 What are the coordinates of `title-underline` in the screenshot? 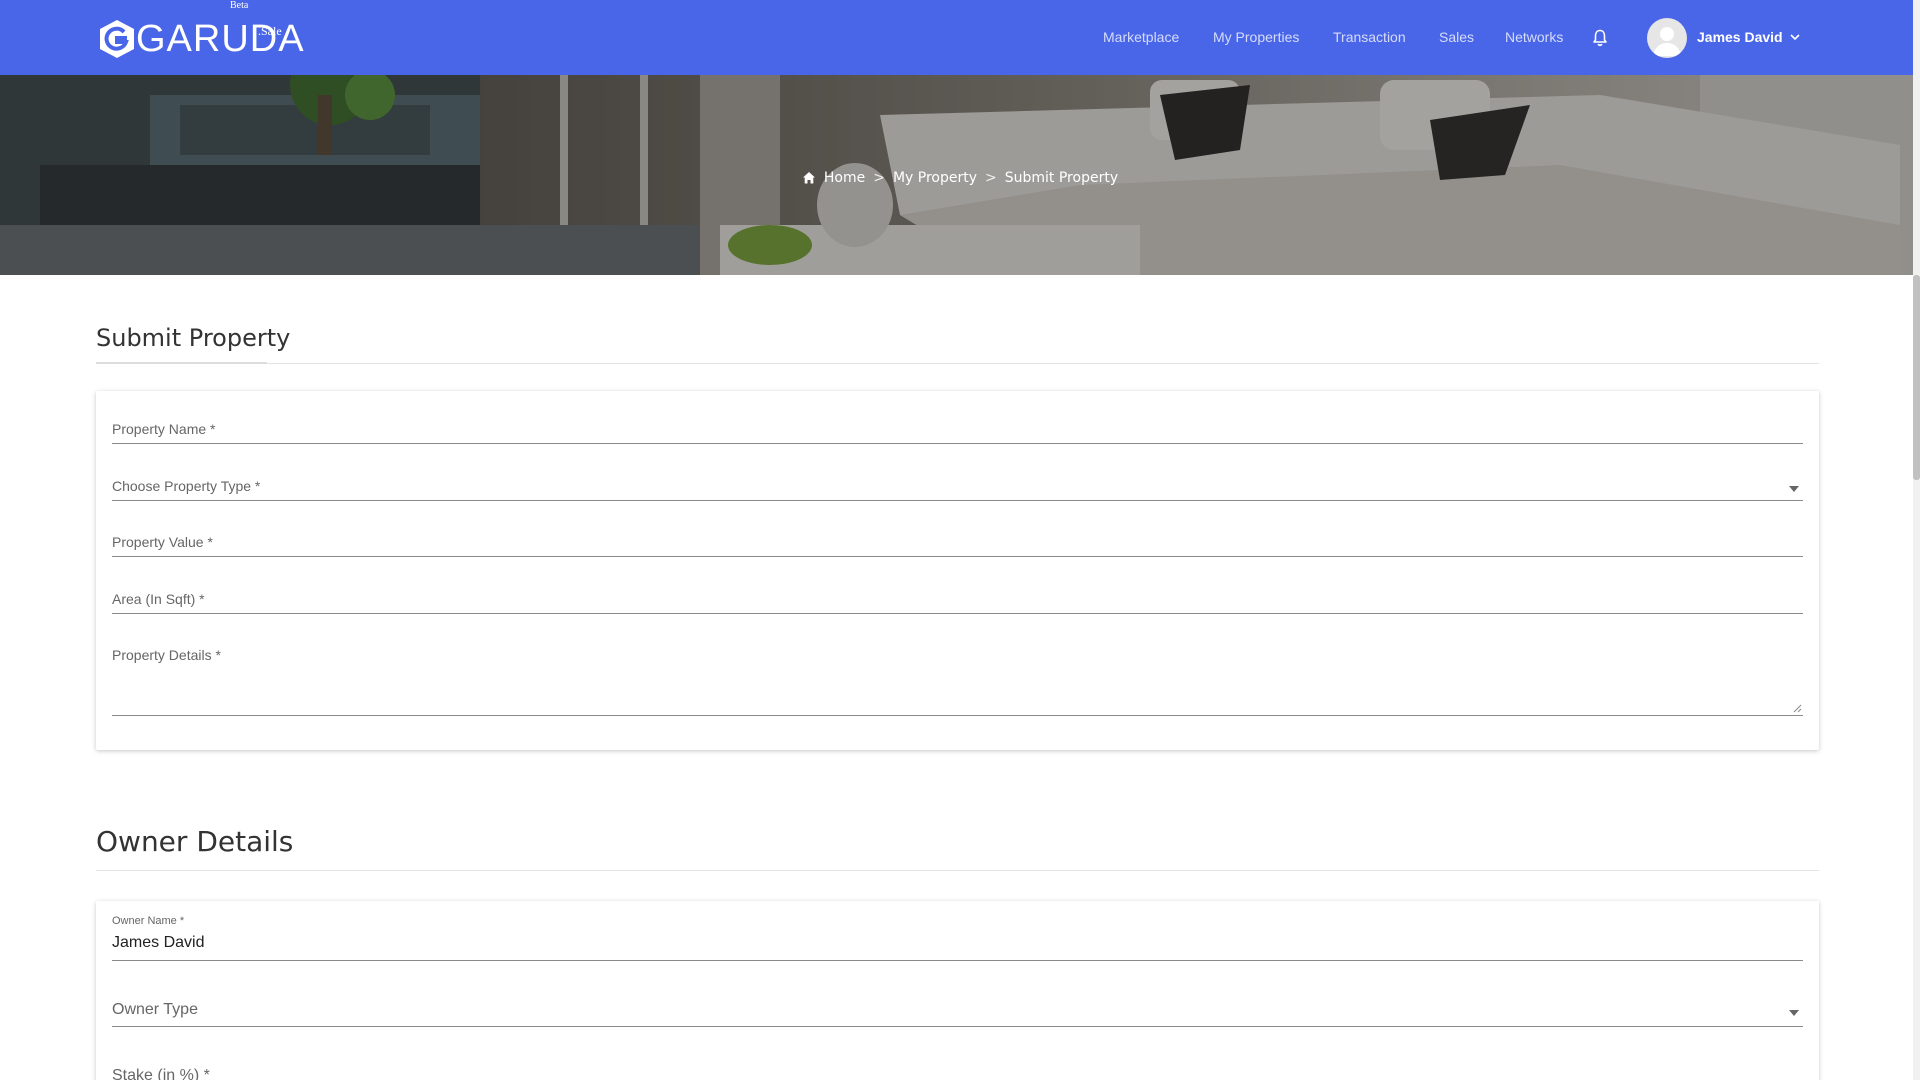 It's located at (181, 363).